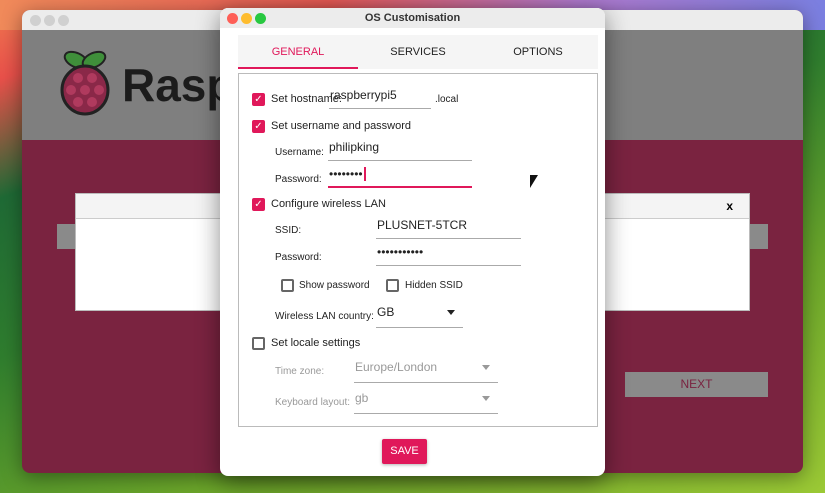 The width and height of the screenshot is (825, 493). Describe the element at coordinates (419, 316) in the screenshot. I see `wlan-country-select: GB` at that location.